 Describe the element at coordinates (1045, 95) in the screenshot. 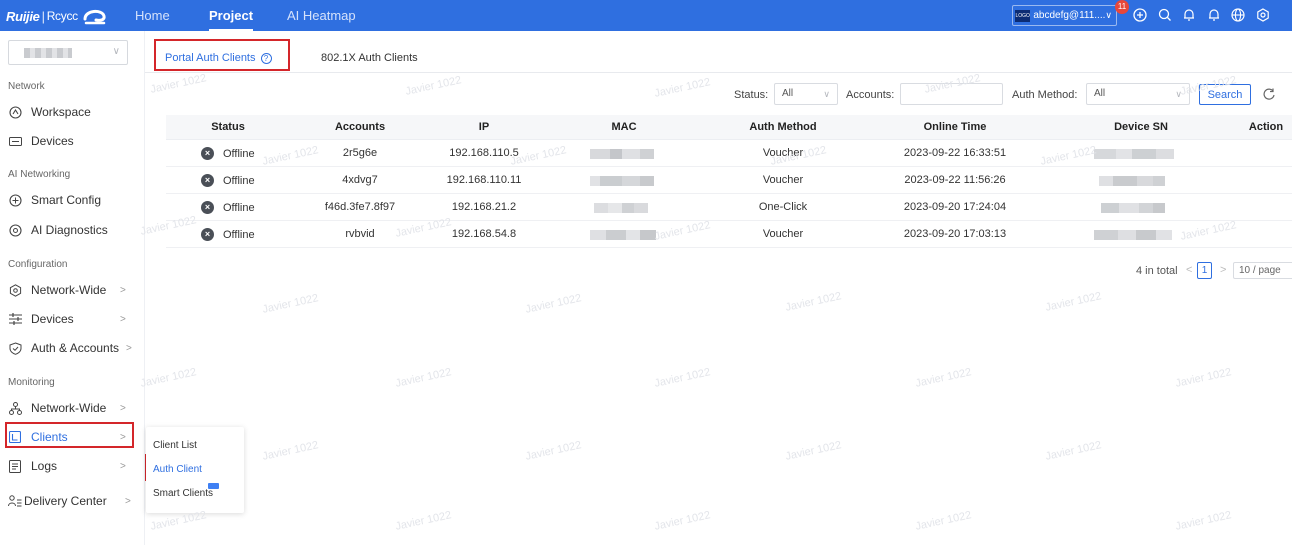

I see `auth-method-filter-label: Auth Method:` at that location.